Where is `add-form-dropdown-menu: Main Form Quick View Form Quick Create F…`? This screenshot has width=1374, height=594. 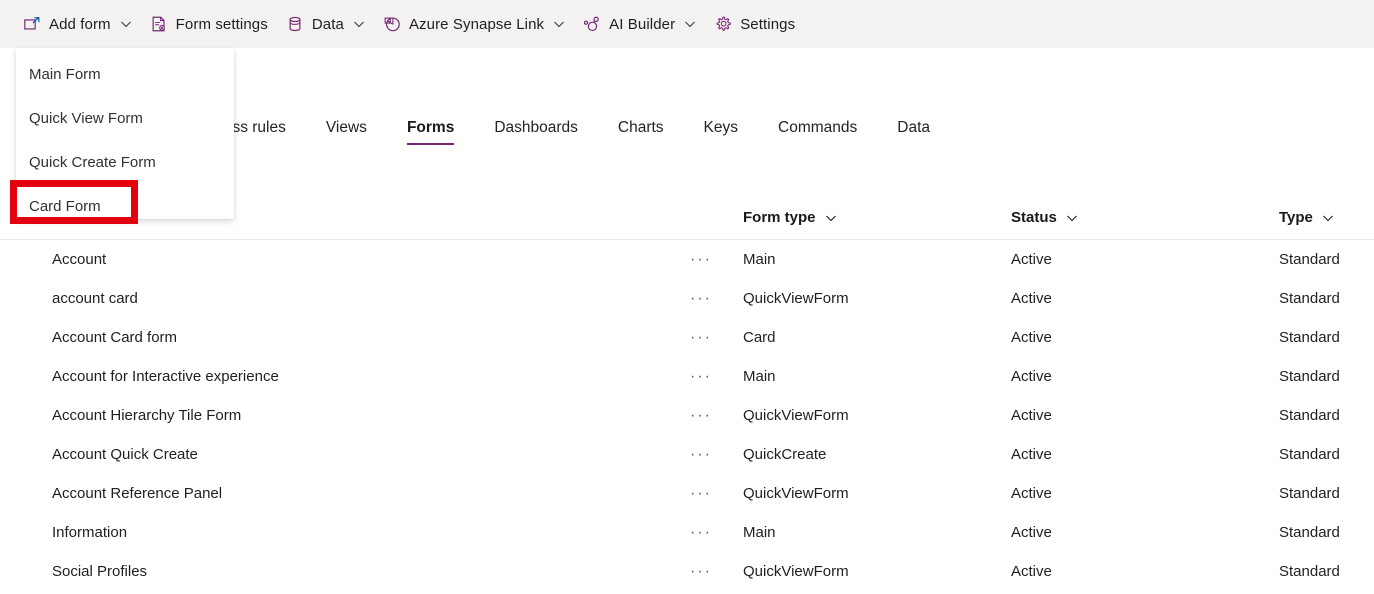
add-form-dropdown-menu: Main Form Quick View Form Quick Create F… is located at coordinates (125, 133).